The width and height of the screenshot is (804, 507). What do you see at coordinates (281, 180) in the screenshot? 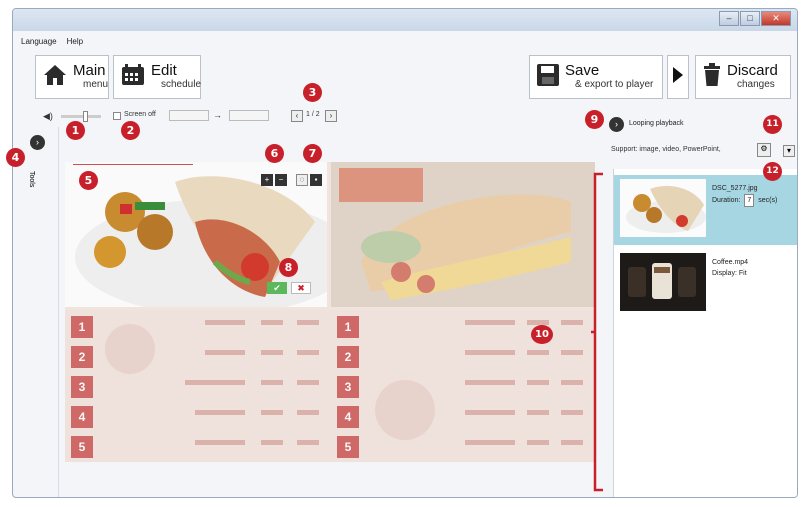
I see `zoom-out-button: −` at bounding box center [281, 180].